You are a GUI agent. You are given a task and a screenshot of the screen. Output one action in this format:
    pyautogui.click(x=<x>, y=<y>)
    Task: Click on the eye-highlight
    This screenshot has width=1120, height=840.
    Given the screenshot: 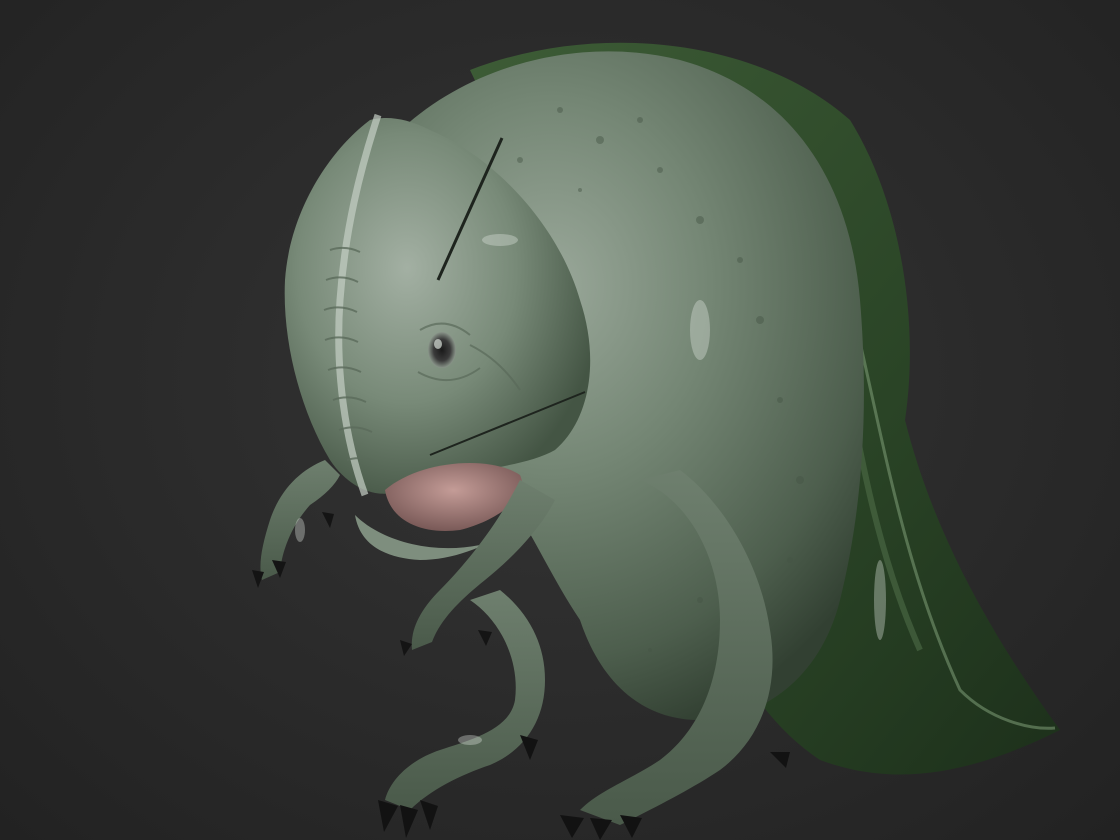 What is the action you would take?
    pyautogui.click(x=438, y=344)
    